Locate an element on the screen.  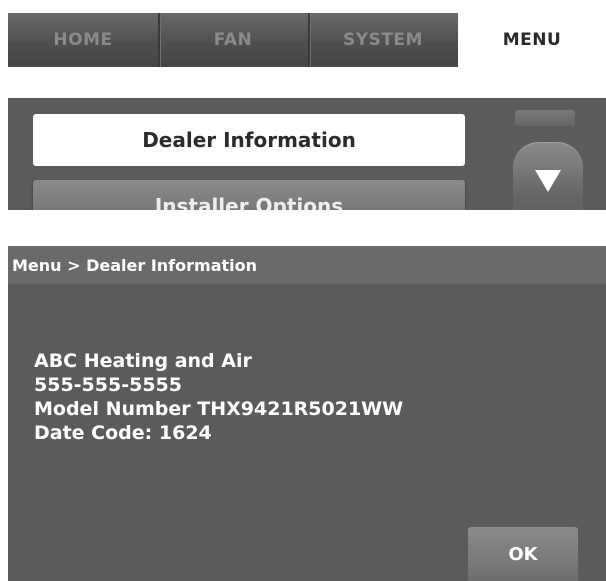
date-code: Date Code: 1624 is located at coordinates (123, 433).